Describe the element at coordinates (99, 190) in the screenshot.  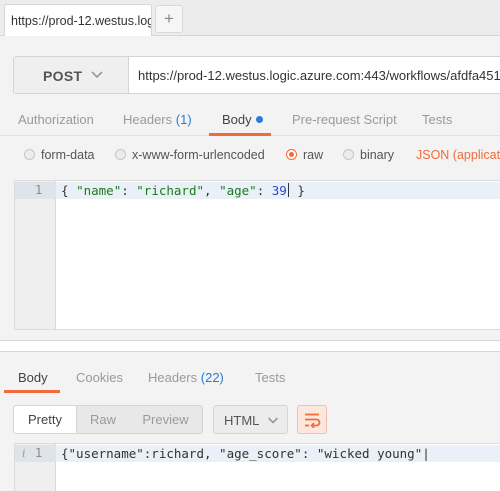
I see `code-token: "name"` at that location.